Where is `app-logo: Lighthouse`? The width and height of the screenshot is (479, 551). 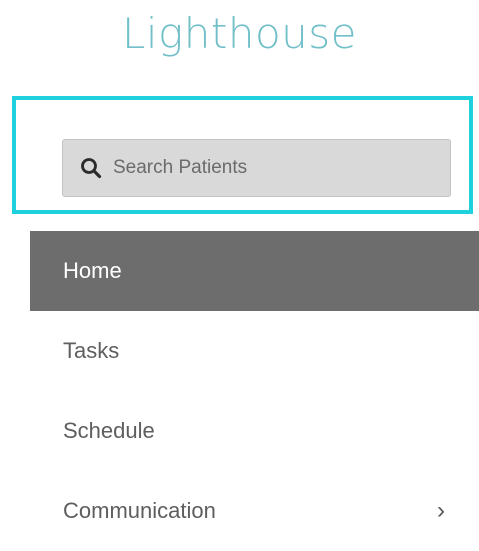 app-logo: Lighthouse is located at coordinates (239, 33).